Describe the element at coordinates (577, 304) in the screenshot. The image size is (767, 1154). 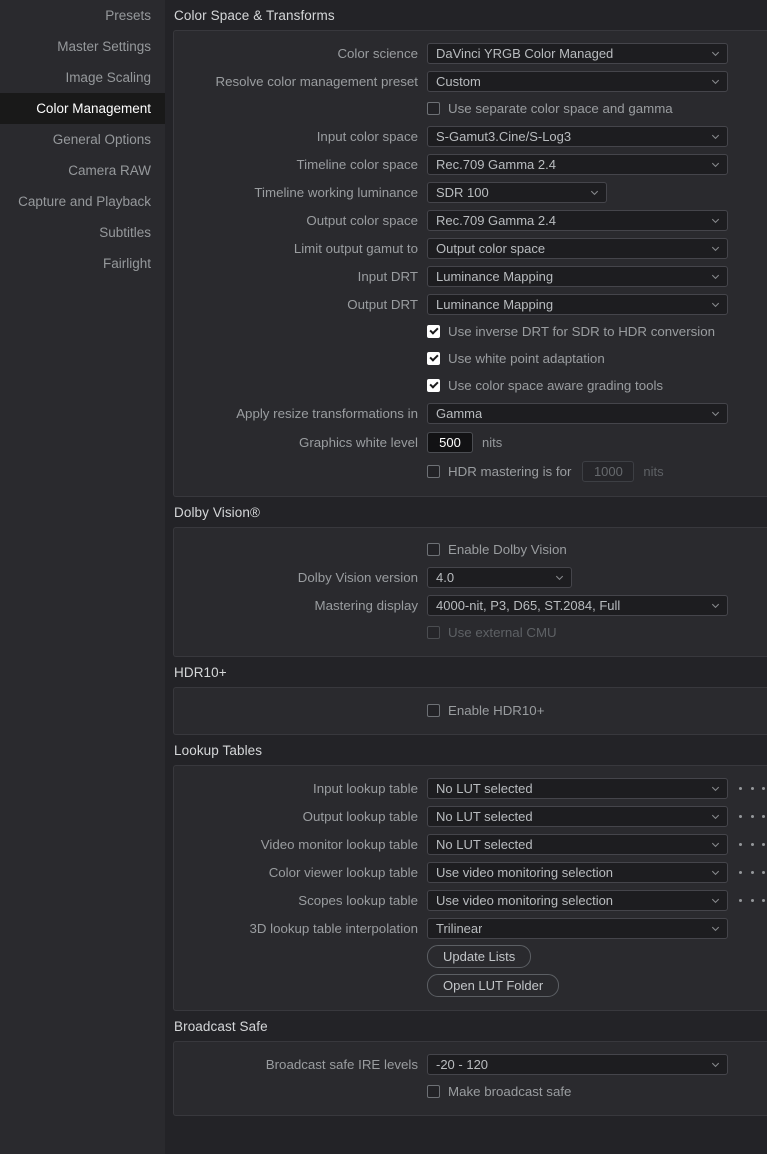
I see `dropdown-output-drt: Luminance Mapping` at that location.